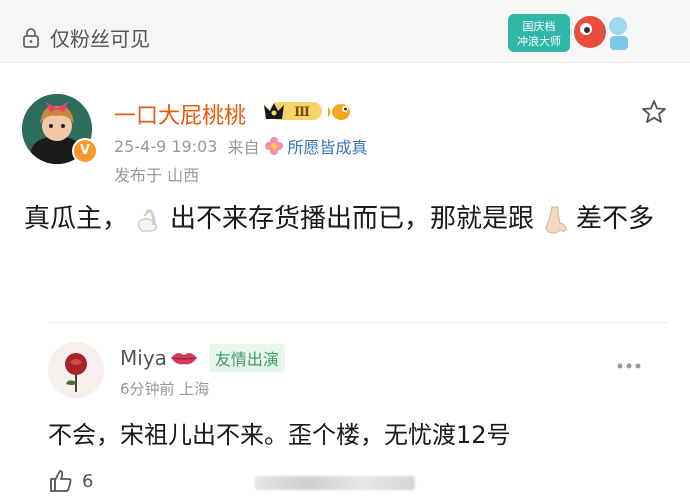 This screenshot has width=690, height=502. I want to click on post-location: 发布于 山西, so click(157, 175).